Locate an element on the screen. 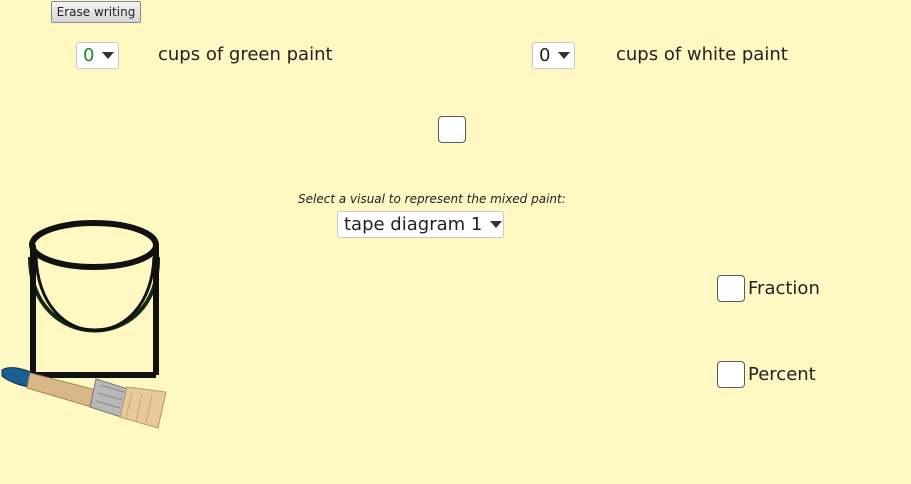 Image resolution: width=911 pixels, height=484 pixels. visual-representation-dropdown: tape diagram 1 is located at coordinates (420, 224).